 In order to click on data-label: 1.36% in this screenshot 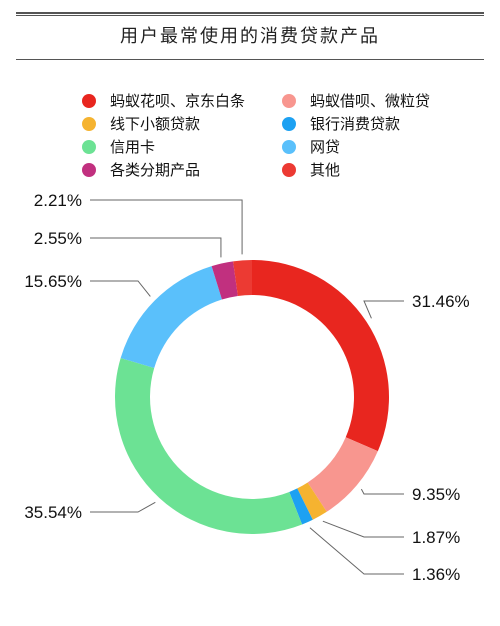, I will do `click(436, 574)`.